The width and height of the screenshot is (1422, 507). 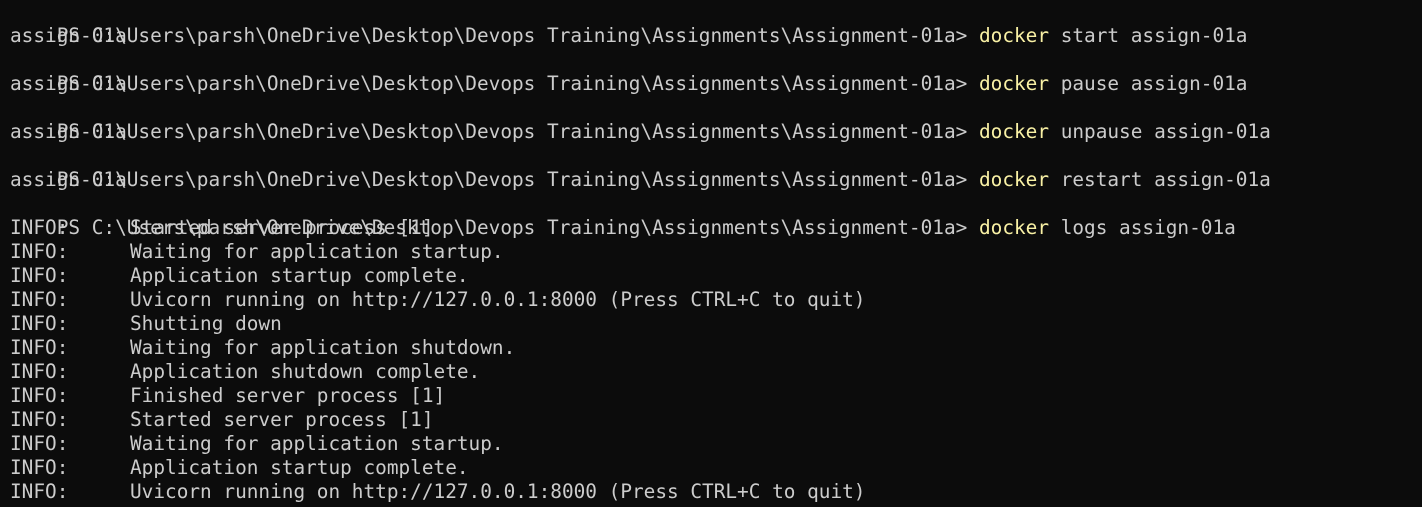 What do you see at coordinates (716, 324) in the screenshot?
I see `log-line: INFO: Shutting down` at bounding box center [716, 324].